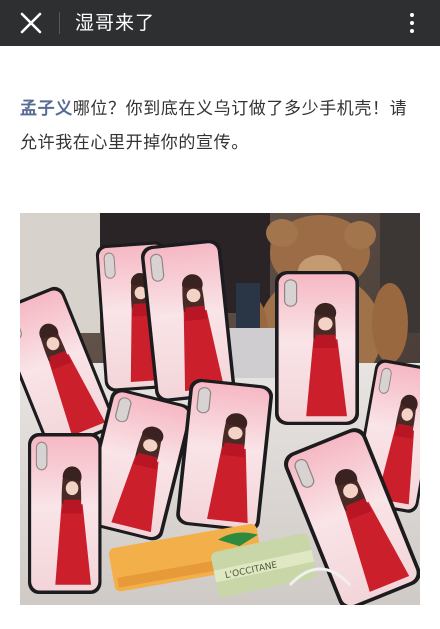 The image size is (440, 629). I want to click on topbar-divider, so click(59, 23).